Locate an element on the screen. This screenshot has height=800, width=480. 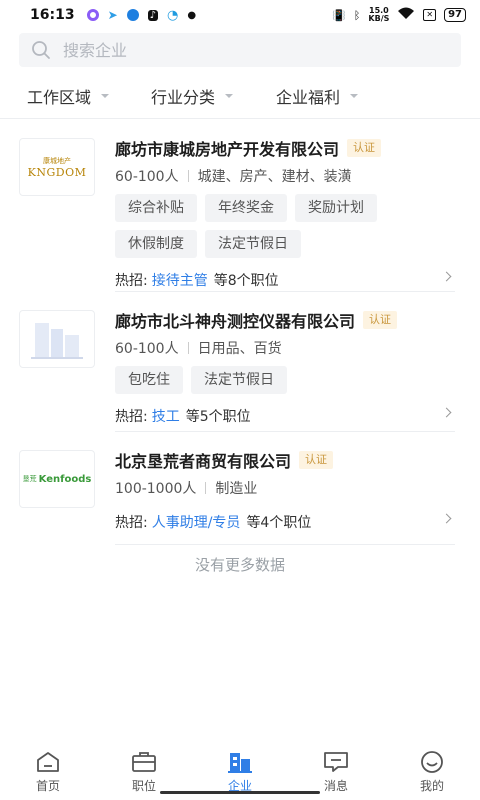
benefit-tag: 休假制度 is located at coordinates (156, 244).